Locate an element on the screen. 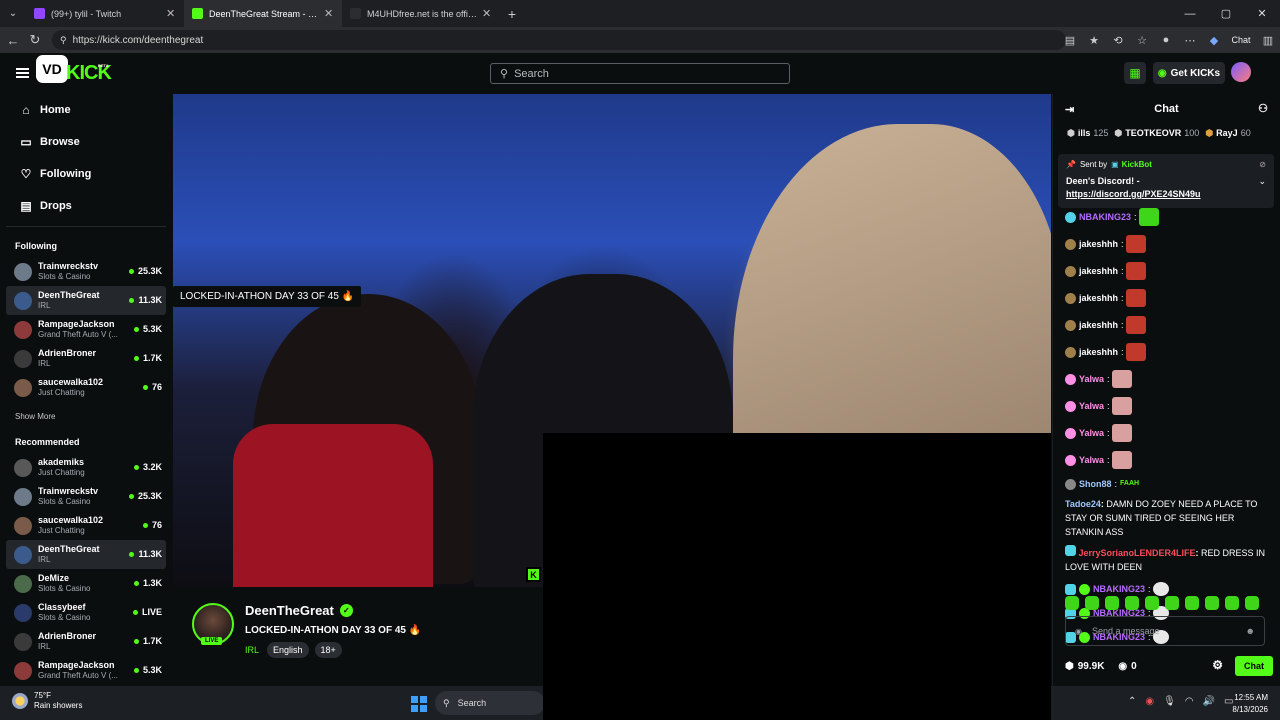 The height and width of the screenshot is (720, 1280). more-icon: ⋯ is located at coordinates (1190, 40).